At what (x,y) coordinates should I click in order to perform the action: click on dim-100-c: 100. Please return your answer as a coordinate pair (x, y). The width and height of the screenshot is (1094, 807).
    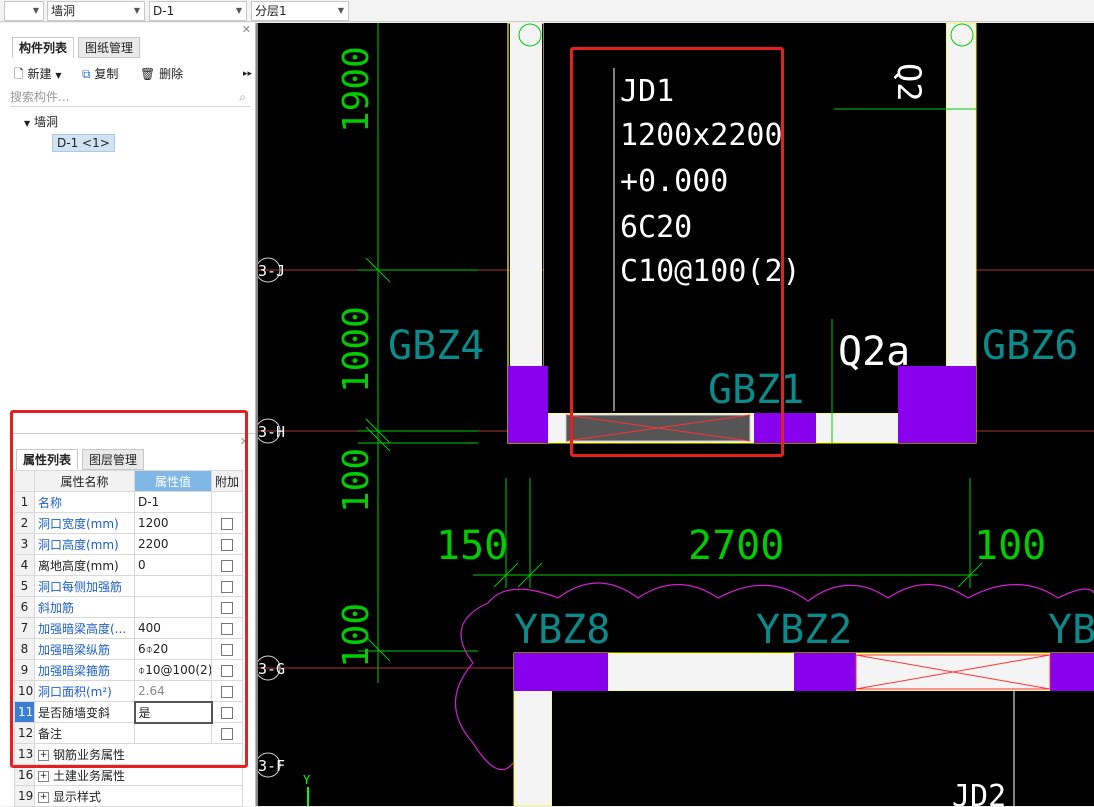
    Looking at the image, I should click on (1010, 546).